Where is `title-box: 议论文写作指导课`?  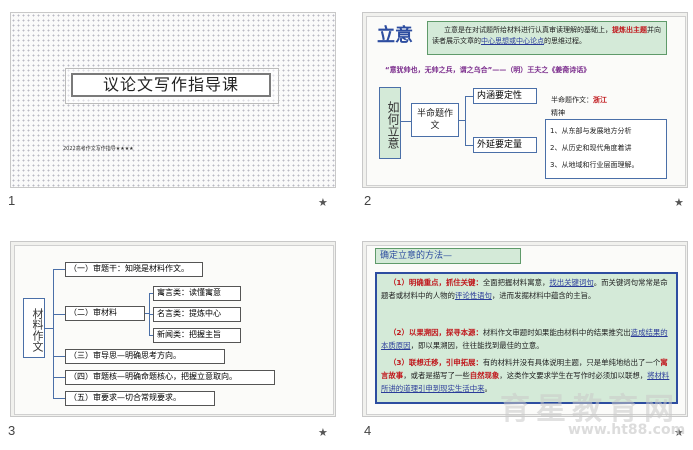 title-box: 议论文写作指导课 is located at coordinates (171, 85).